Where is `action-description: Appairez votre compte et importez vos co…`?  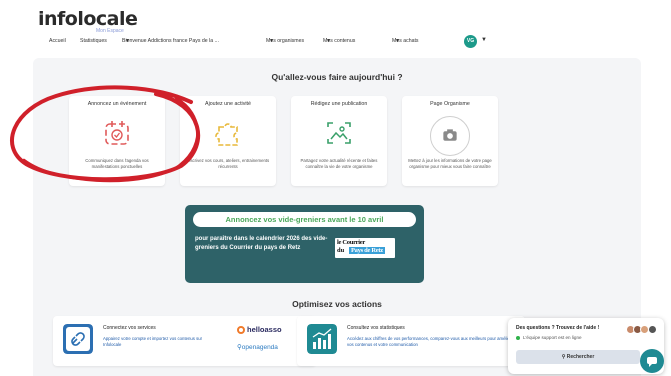
action-description: Appairez votre compte et importez vos co… is located at coordinates (153, 341).